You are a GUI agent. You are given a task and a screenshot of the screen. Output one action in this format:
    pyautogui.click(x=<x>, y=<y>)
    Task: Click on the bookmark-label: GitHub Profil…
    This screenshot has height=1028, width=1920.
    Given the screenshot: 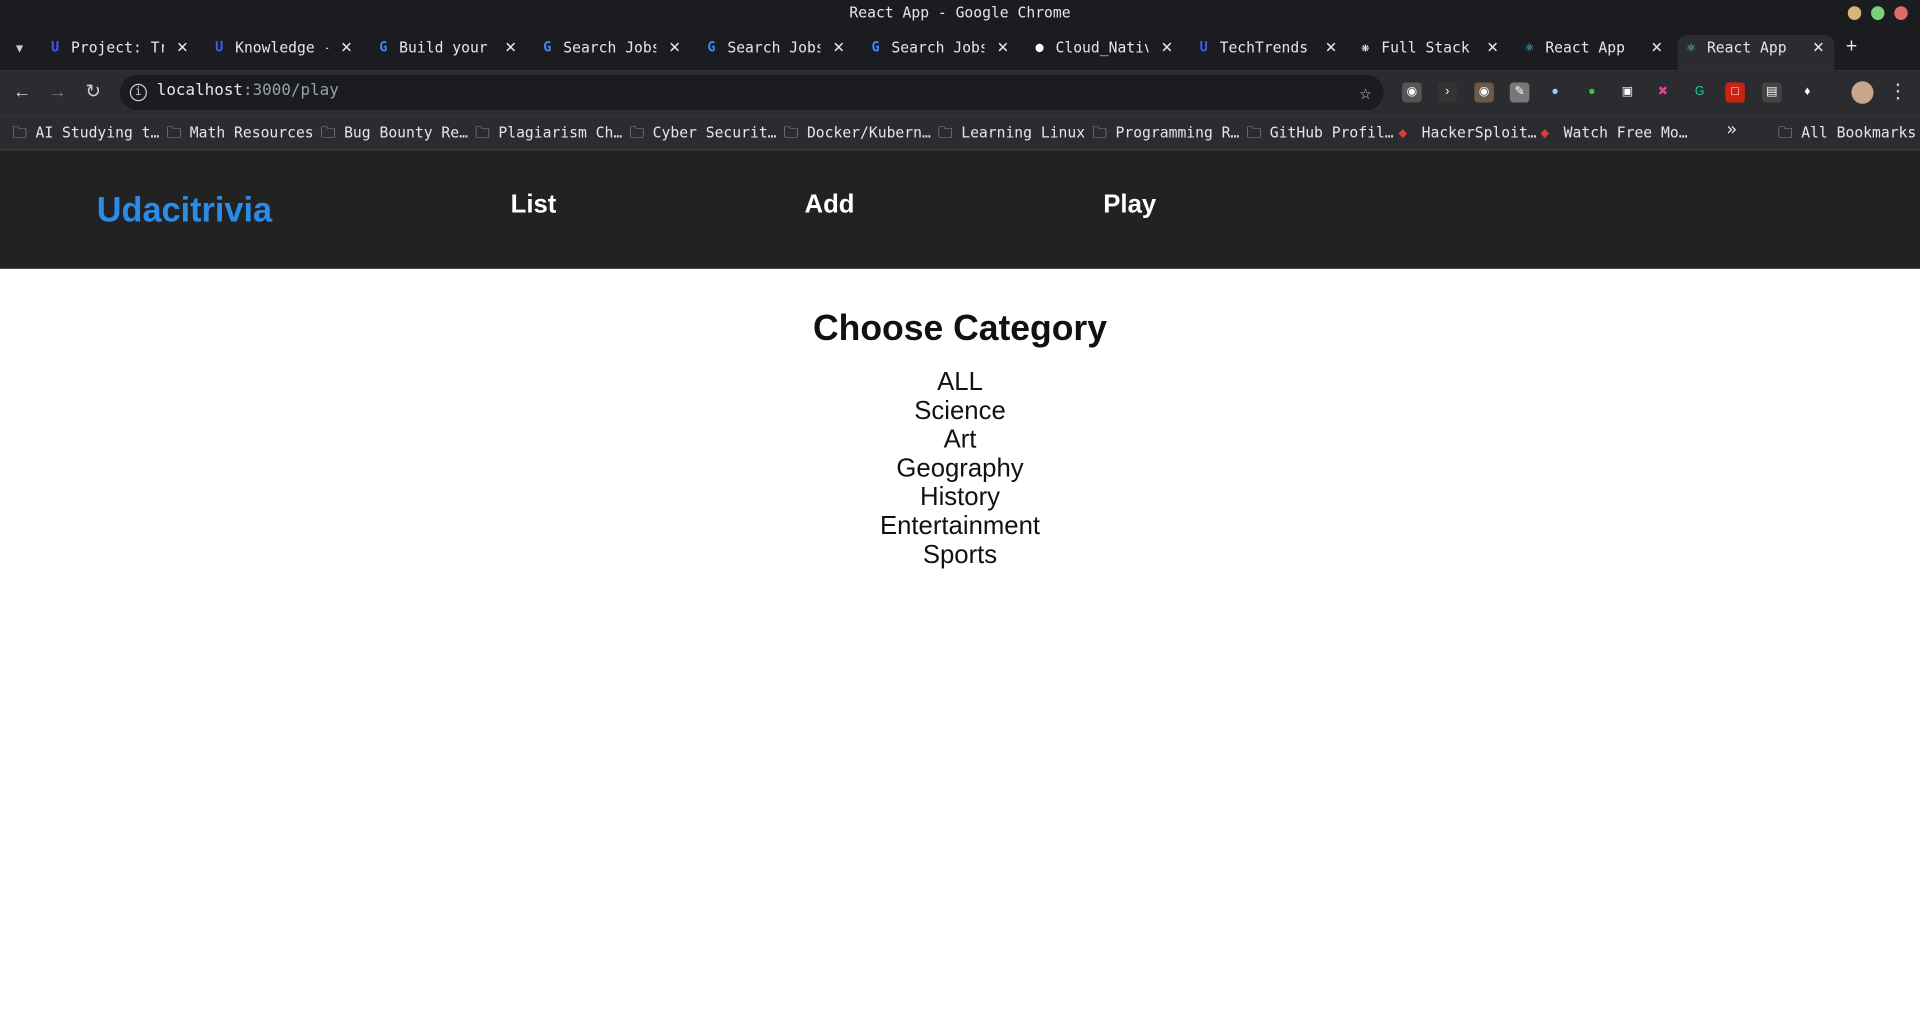 What is the action you would take?
    pyautogui.click(x=1331, y=132)
    